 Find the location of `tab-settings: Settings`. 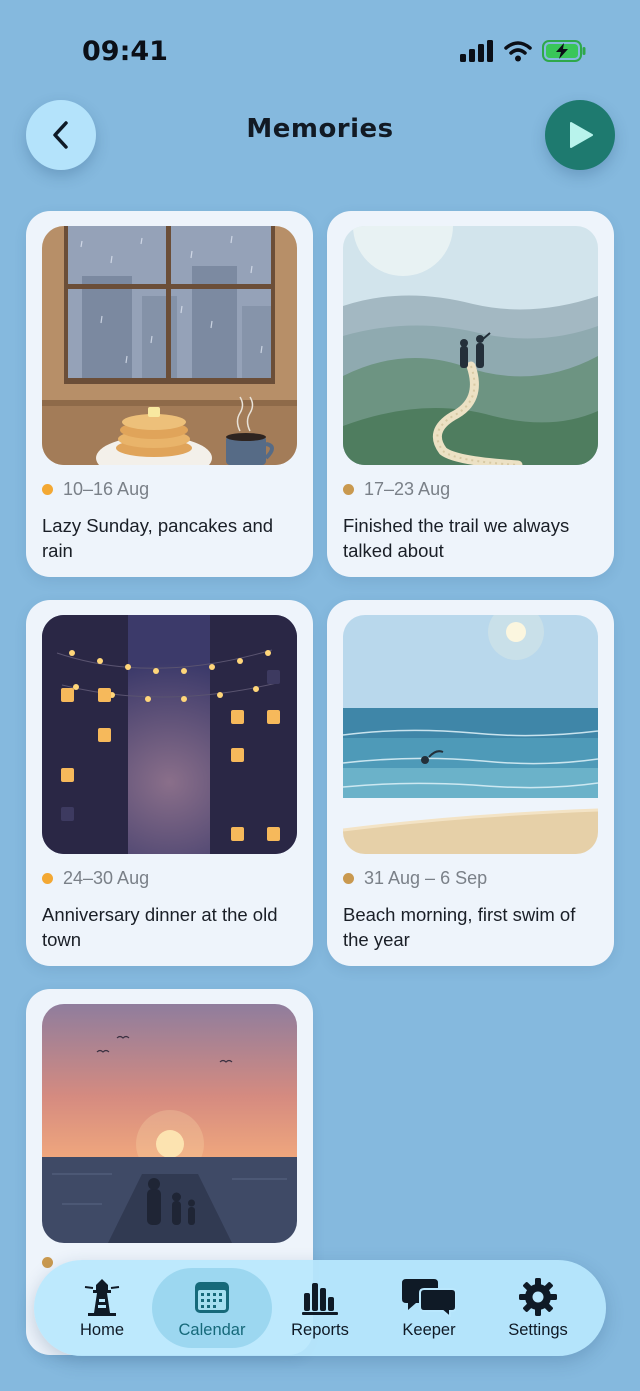

tab-settings: Settings is located at coordinates (538, 1308).